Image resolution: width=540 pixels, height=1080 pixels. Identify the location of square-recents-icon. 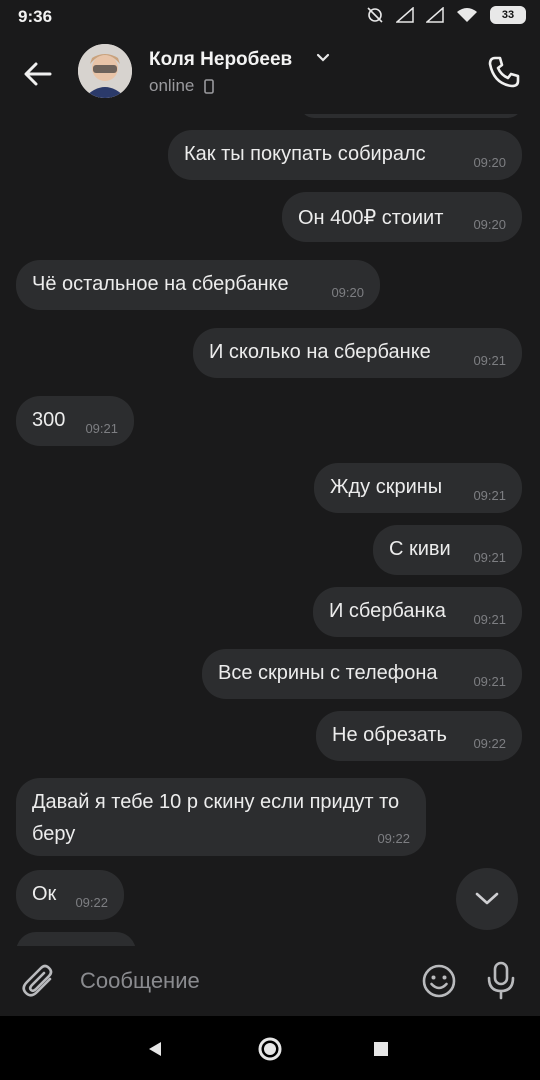
(381, 1049).